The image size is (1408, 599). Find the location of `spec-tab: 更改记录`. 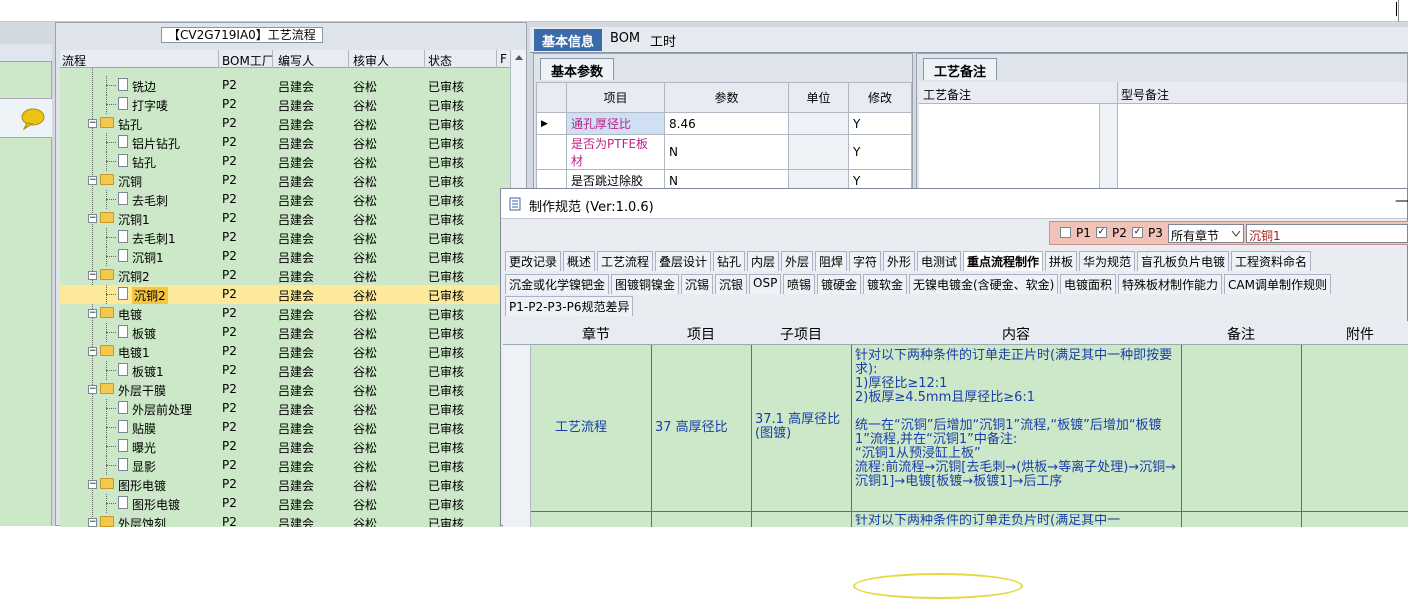

spec-tab: 更改记录 is located at coordinates (533, 261).